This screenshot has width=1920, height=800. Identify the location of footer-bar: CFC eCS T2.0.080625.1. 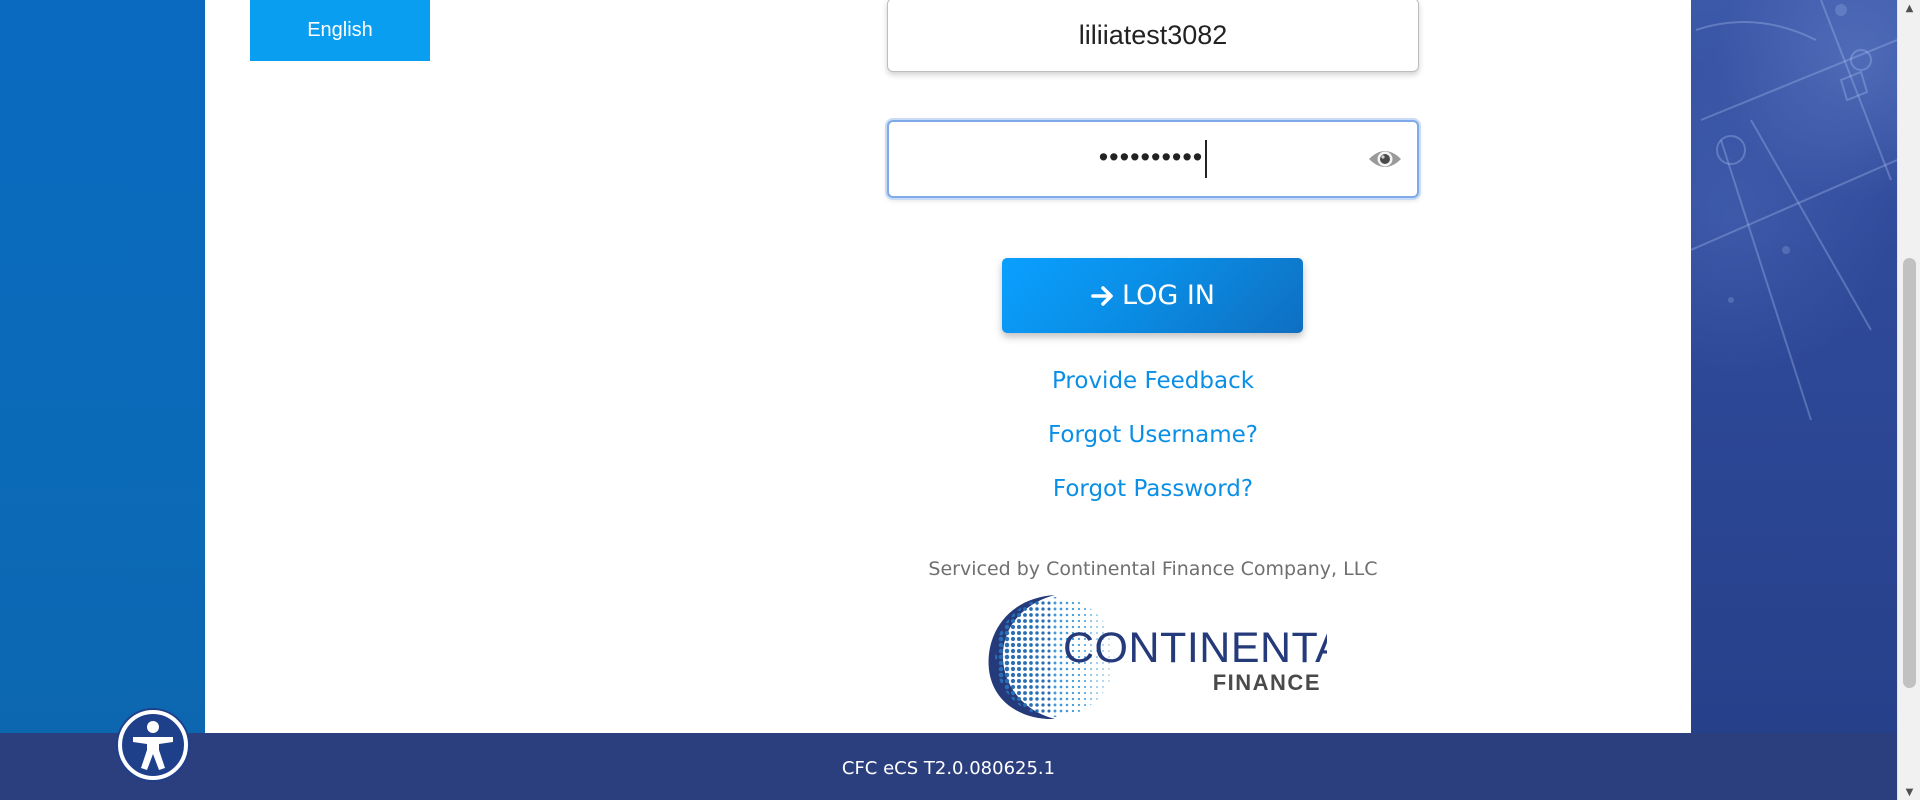
(948, 766).